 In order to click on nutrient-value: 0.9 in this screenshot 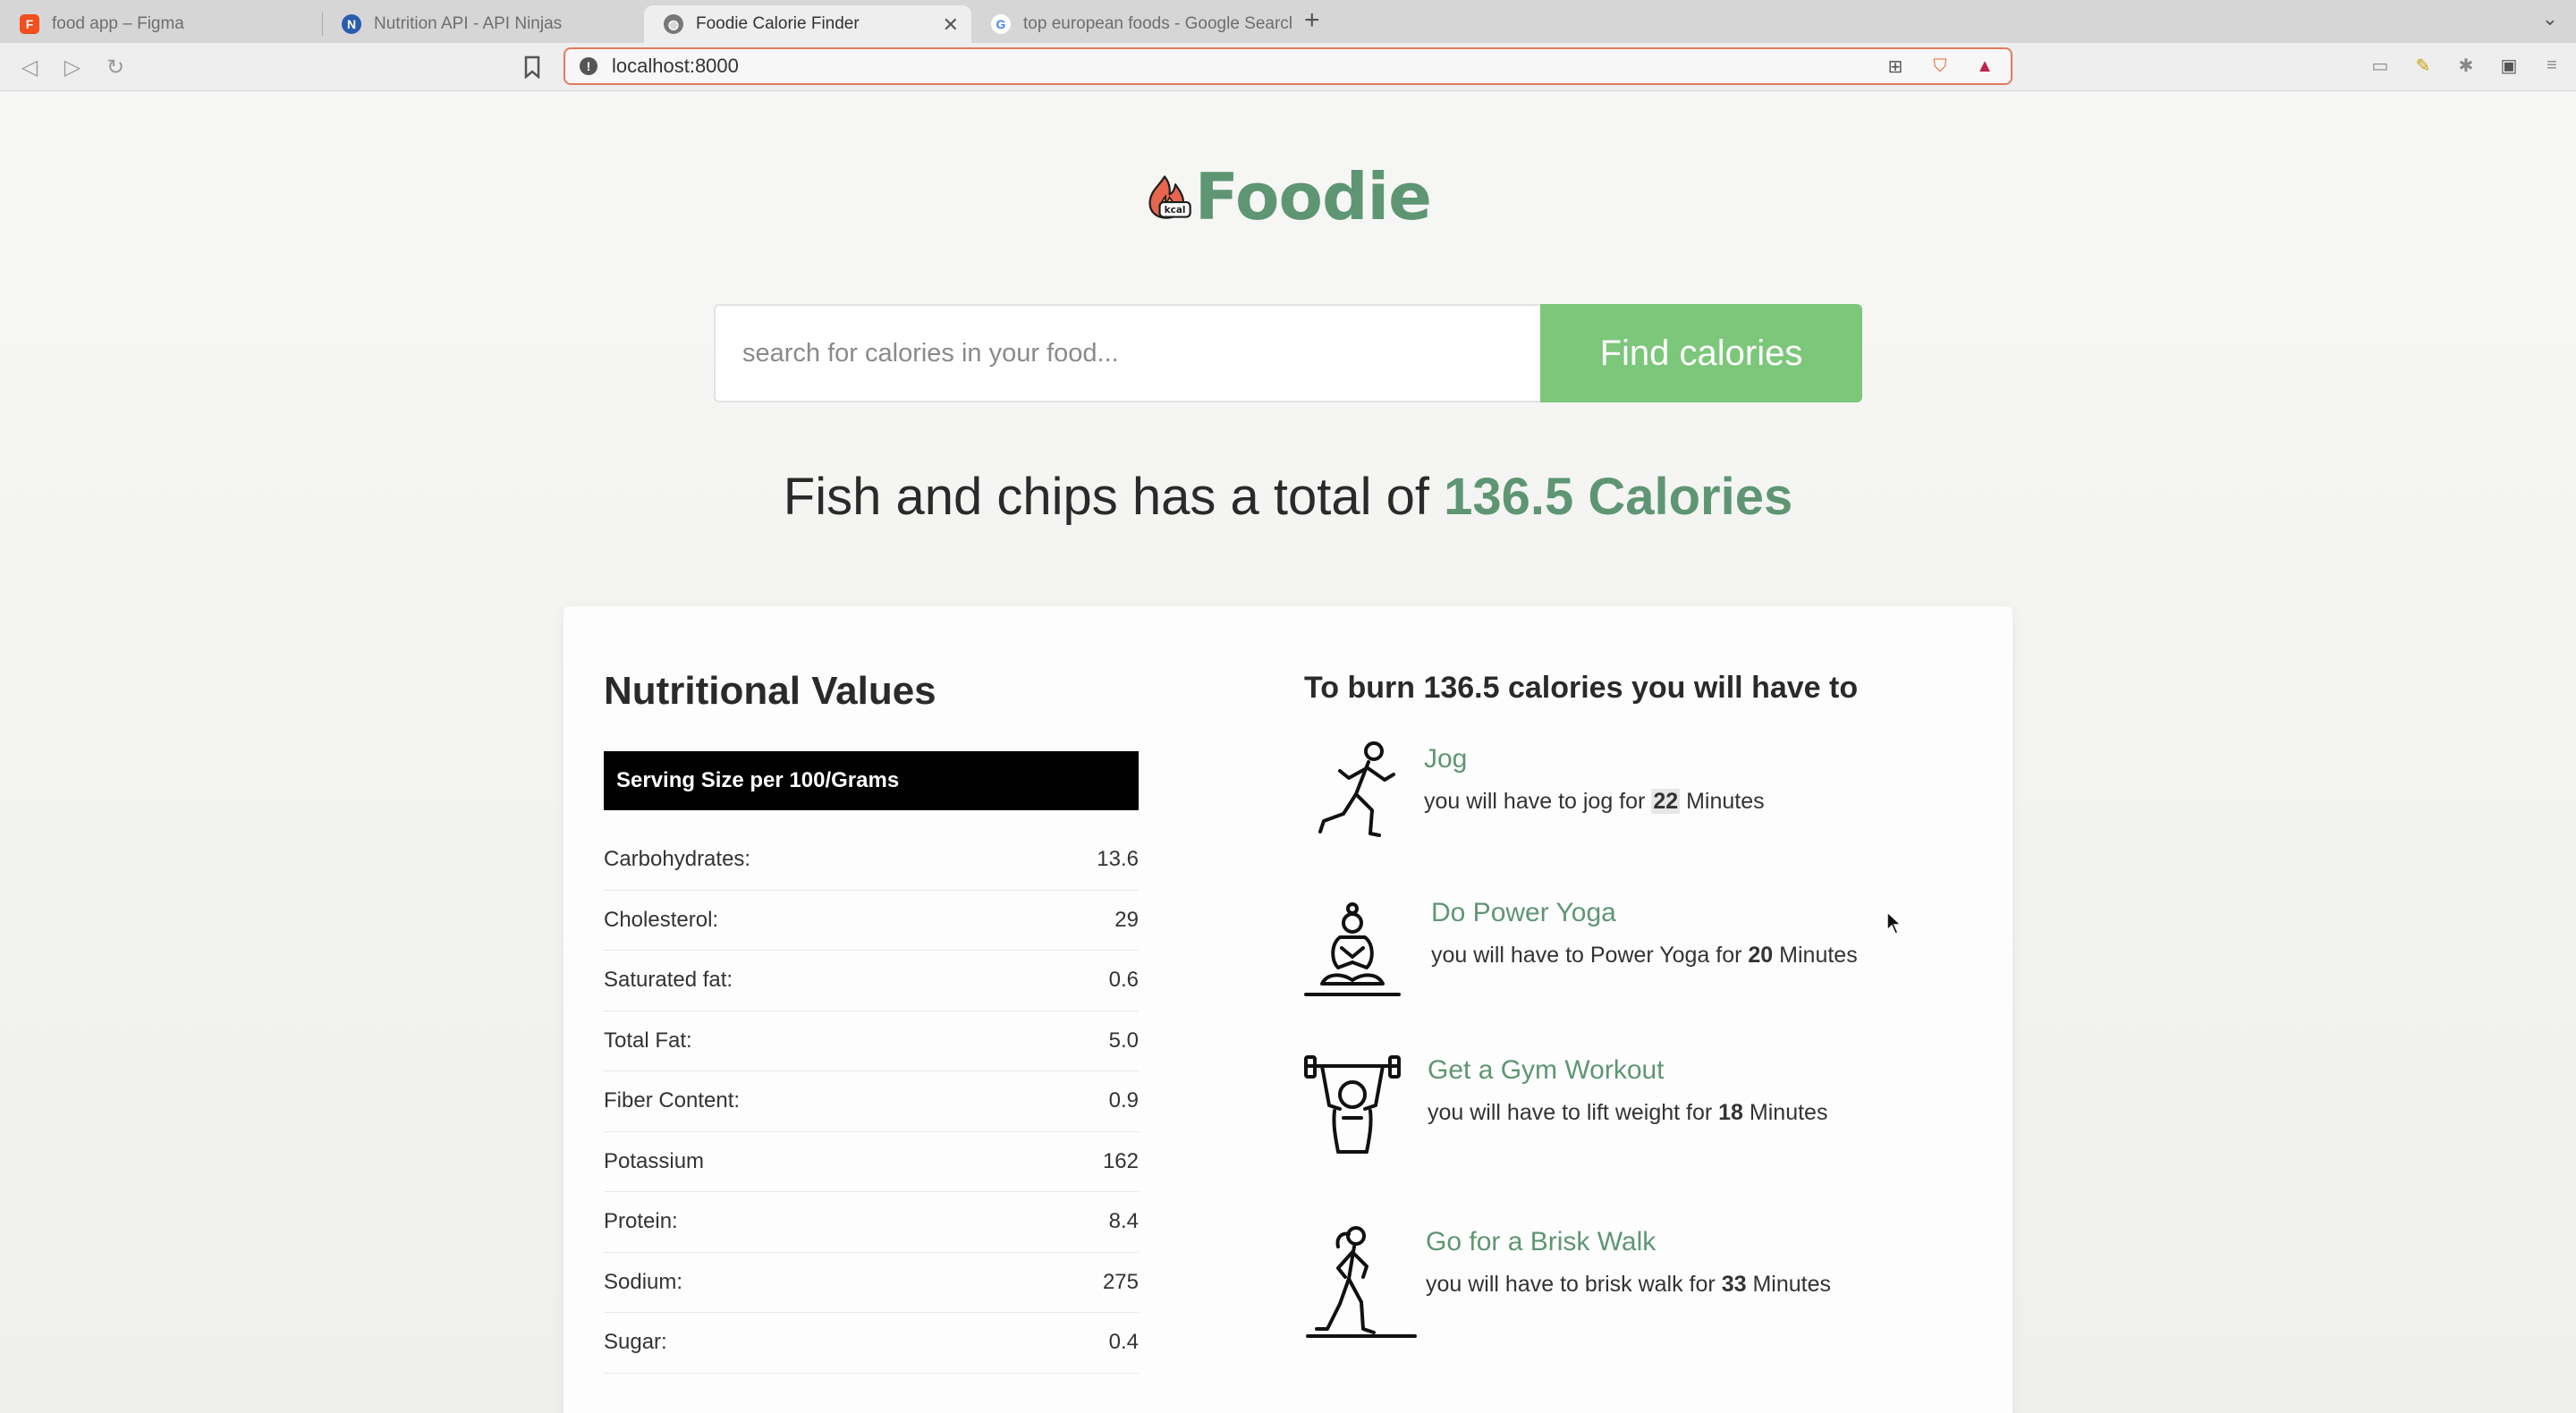, I will do `click(1123, 1100)`.